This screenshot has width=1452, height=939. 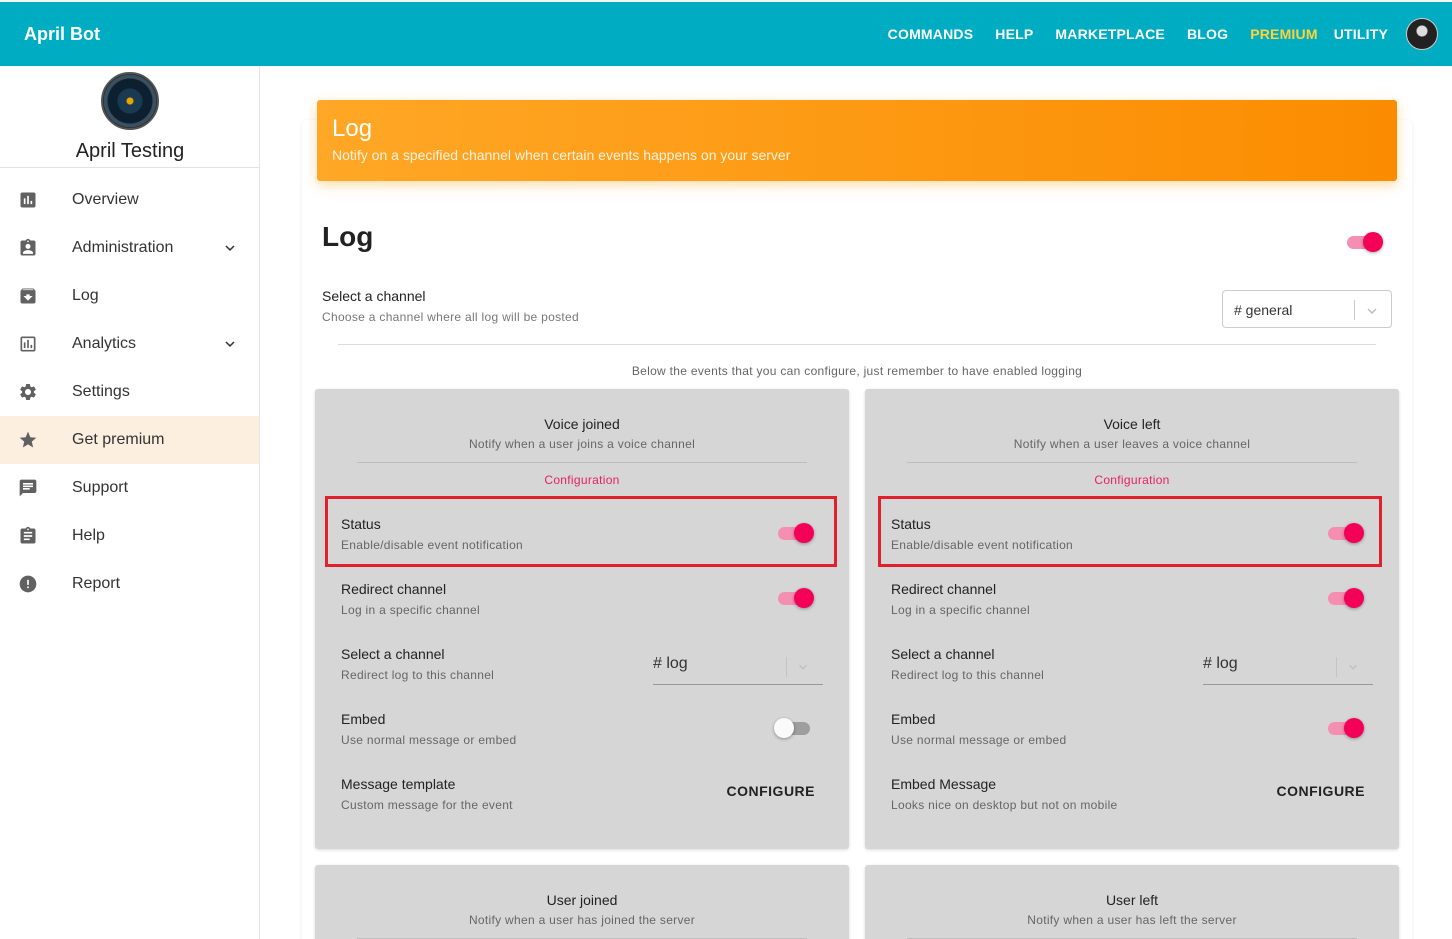 I want to click on embed-sublabel: Use normal message or embed, so click(x=979, y=740).